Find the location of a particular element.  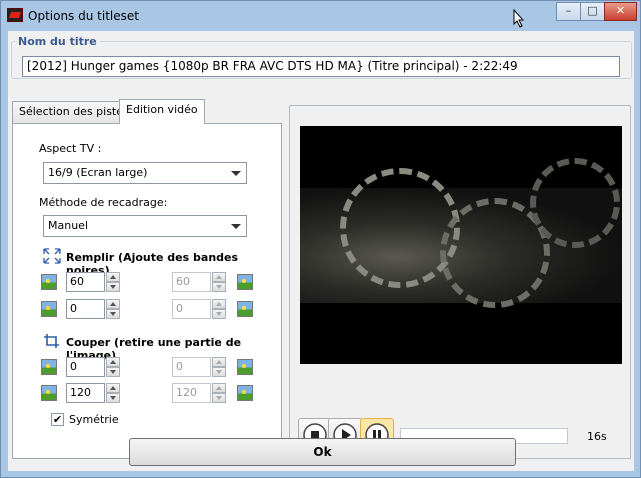

mouse-cursor-icon is located at coordinates (519, 18).